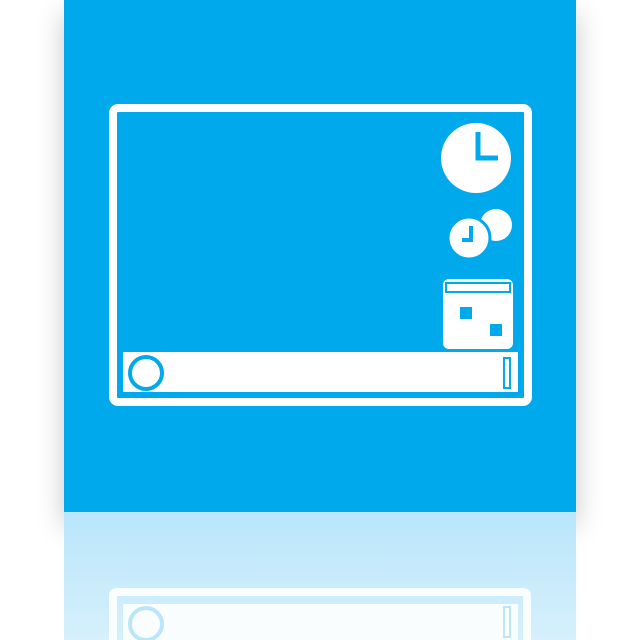 The width and height of the screenshot is (640, 640). Describe the element at coordinates (320, 614) in the screenshot. I see `reflected-monitor-icon` at that location.